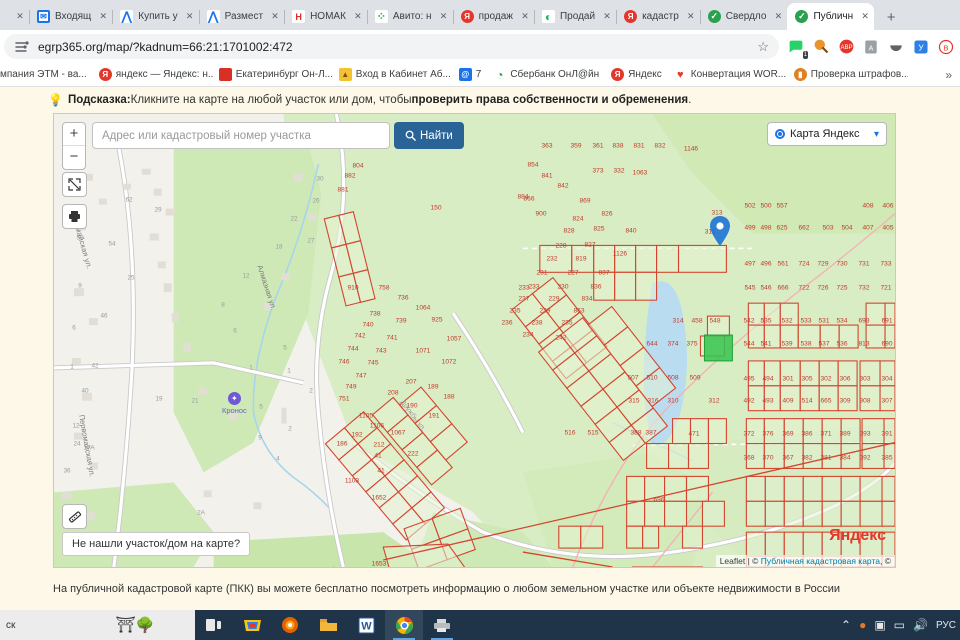  Describe the element at coordinates (787, 434) in the screenshot. I see `parcel-number: 369` at that location.